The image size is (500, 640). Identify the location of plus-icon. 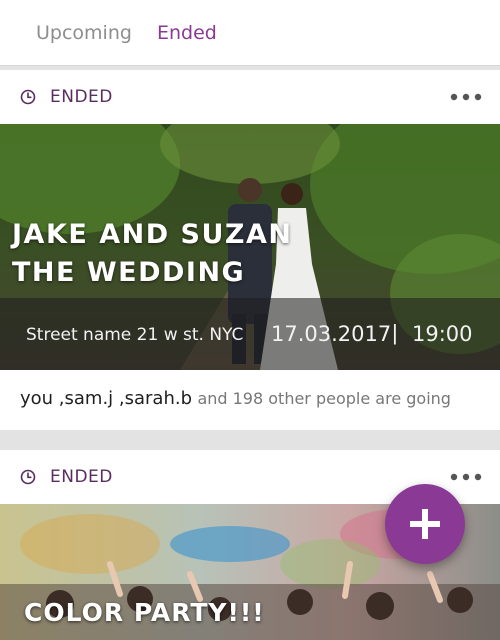
(425, 524).